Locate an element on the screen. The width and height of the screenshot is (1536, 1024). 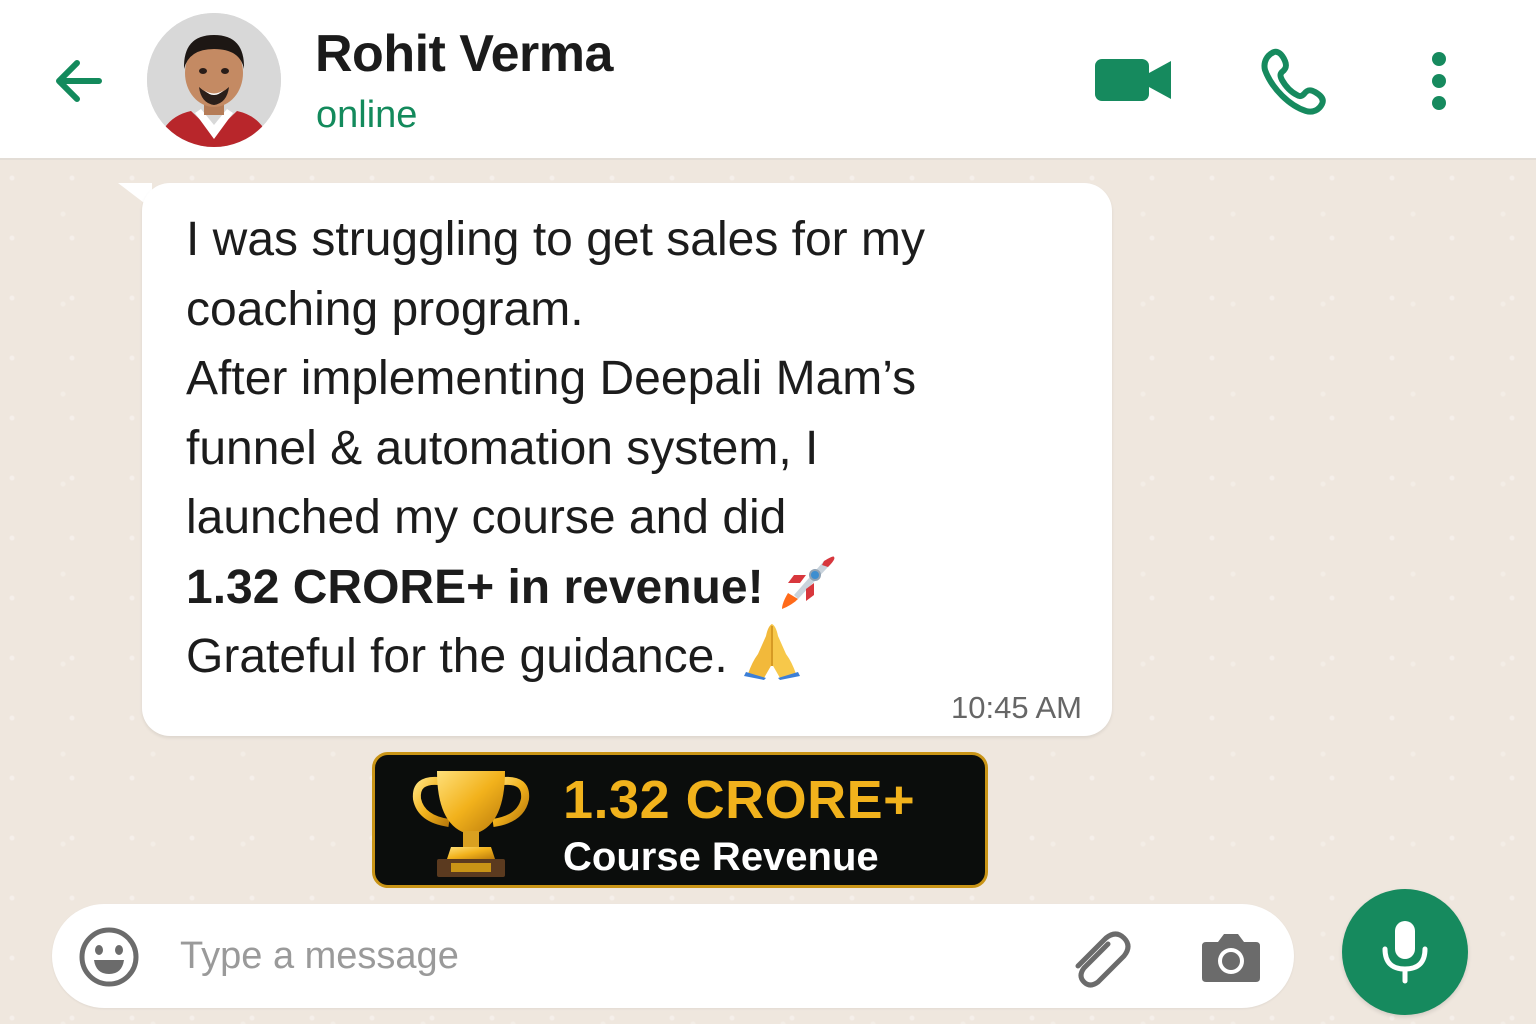
message-closing-line: Grateful for the guidance. is located at coordinates (636, 657).